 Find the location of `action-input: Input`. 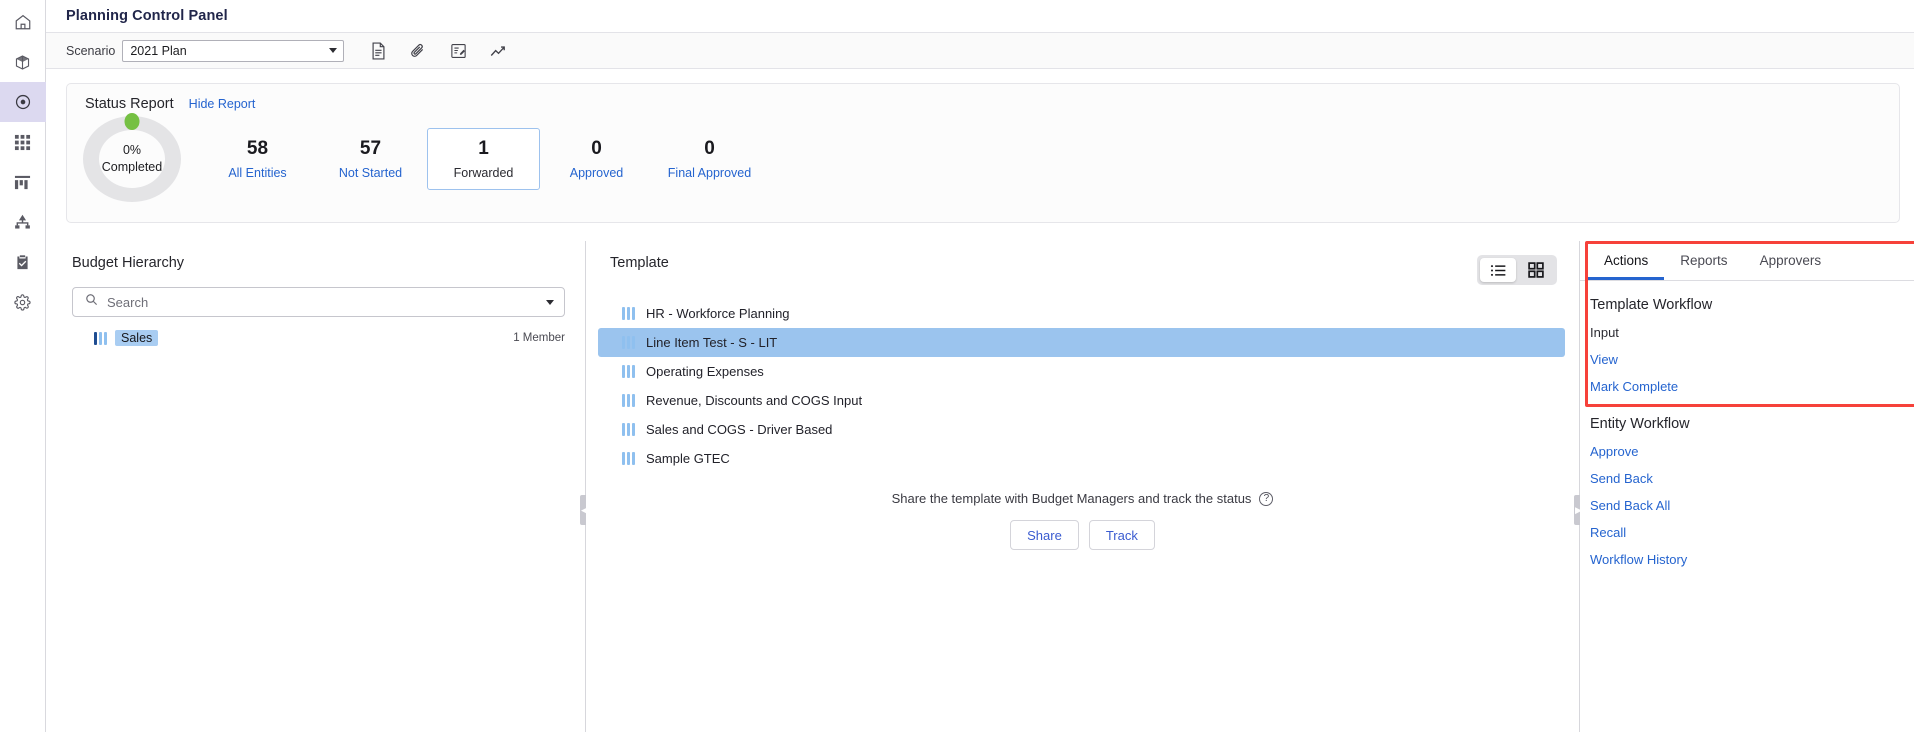

action-input: Input is located at coordinates (1747, 326).